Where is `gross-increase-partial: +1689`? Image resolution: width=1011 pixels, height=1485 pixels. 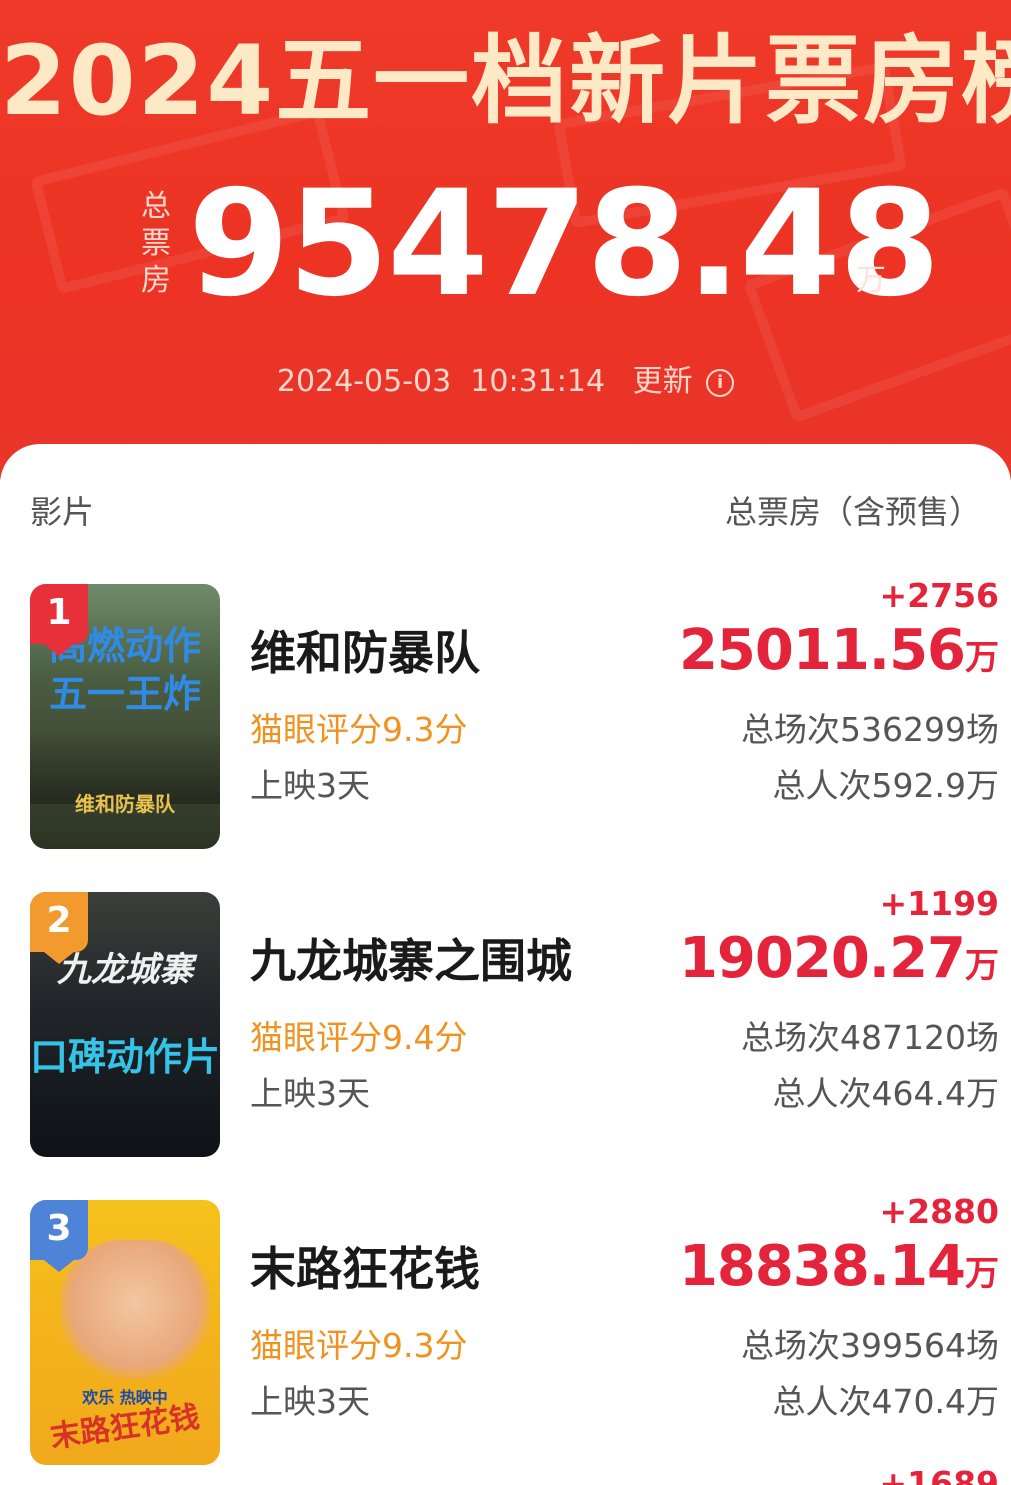
gross-increase-partial: +1689 is located at coordinates (939, 1474).